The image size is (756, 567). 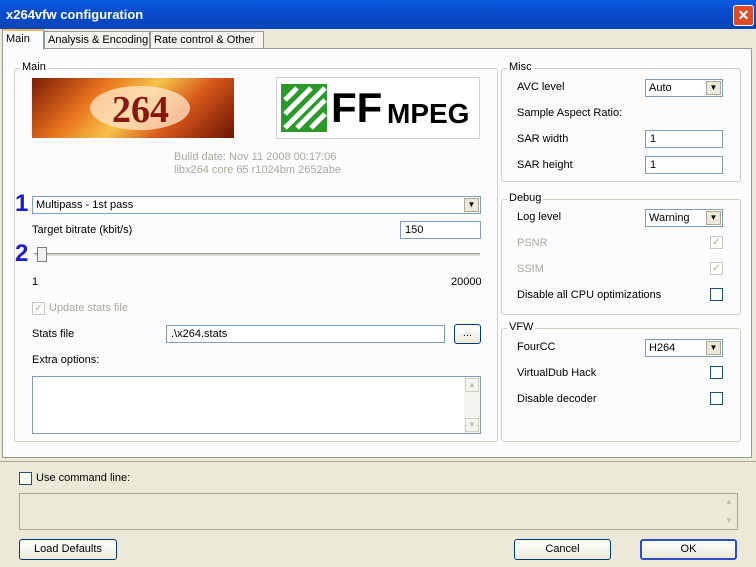 I want to click on sar-height-value: 1, so click(x=653, y=165).